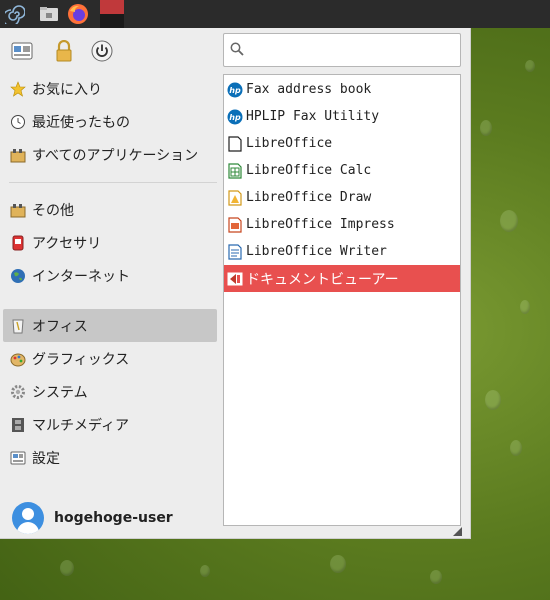 The width and height of the screenshot is (550, 600). Describe the element at coordinates (60, 326) in the screenshot. I see `category-label: オフィス` at that location.